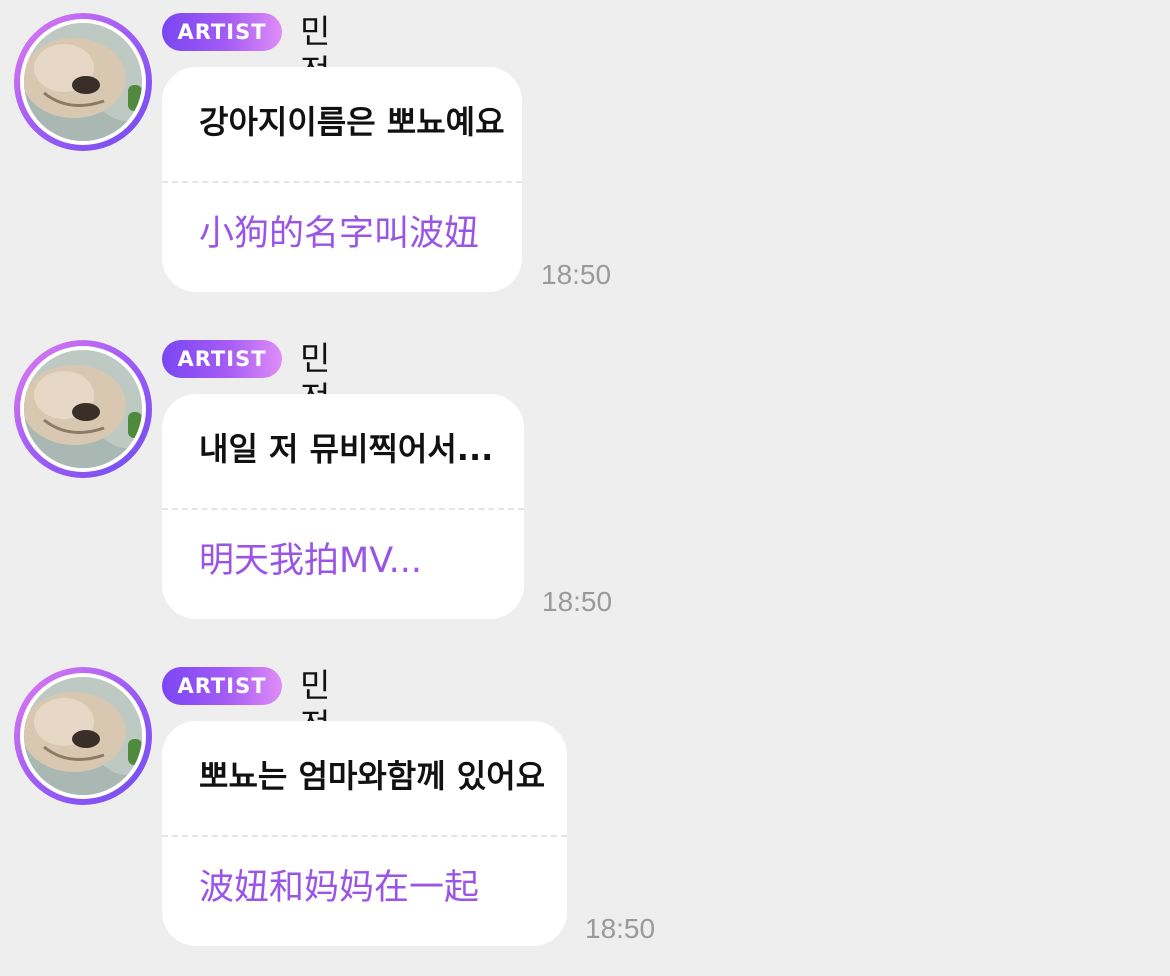  What do you see at coordinates (339, 888) in the screenshot?
I see `translation-text: 波妞和妈妈在一起` at bounding box center [339, 888].